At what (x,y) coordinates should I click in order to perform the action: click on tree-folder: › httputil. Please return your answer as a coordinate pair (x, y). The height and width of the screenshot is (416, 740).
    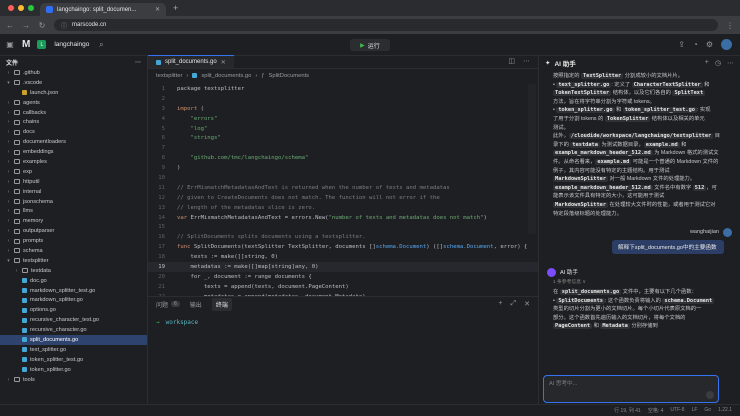
    Looking at the image, I should click on (73, 182).